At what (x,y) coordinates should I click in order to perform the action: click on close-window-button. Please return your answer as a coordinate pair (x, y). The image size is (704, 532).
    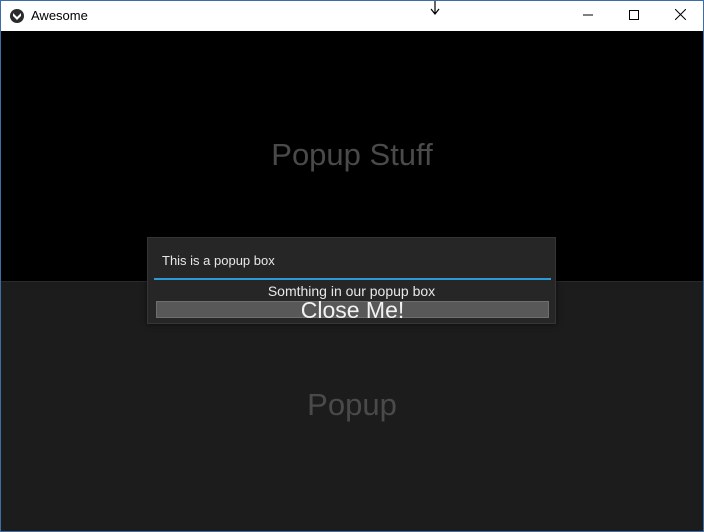
    Looking at the image, I should click on (680, 16).